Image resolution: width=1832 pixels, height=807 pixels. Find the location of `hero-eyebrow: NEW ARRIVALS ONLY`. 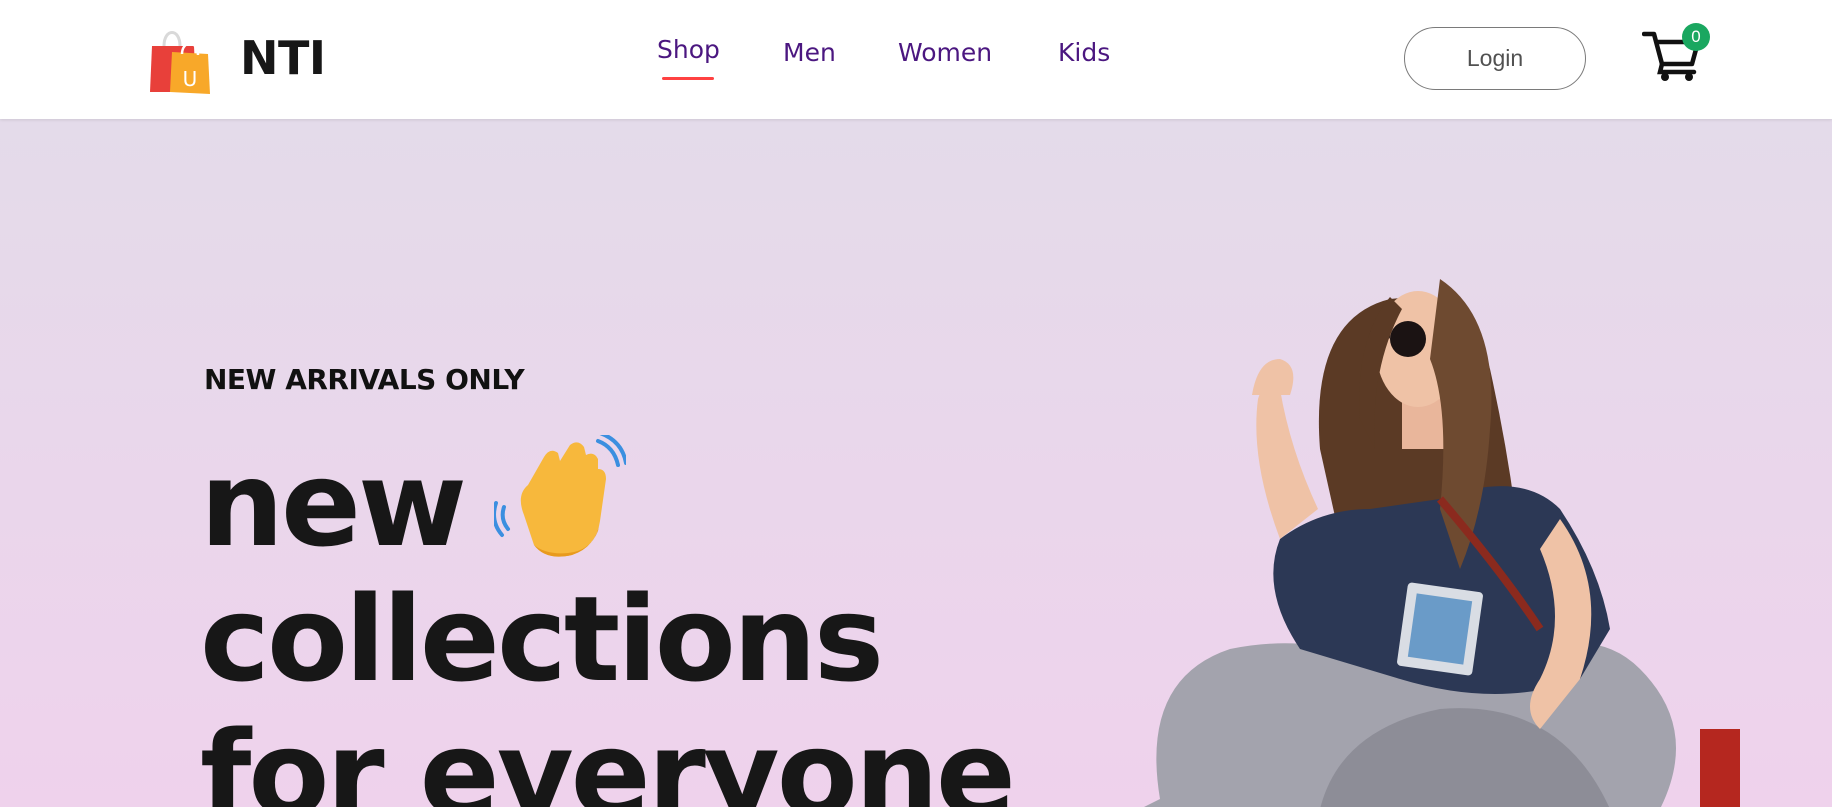

hero-eyebrow: NEW ARRIVALS ONLY is located at coordinates (364, 379).